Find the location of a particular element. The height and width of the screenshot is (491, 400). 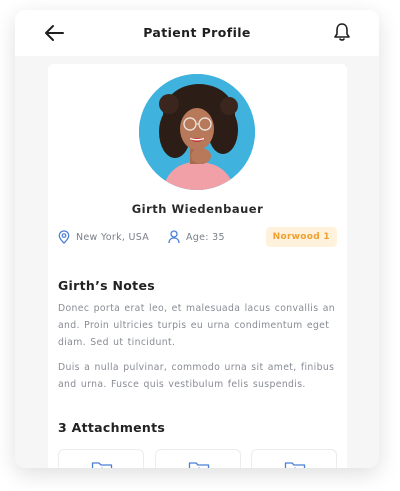

location-pin-icon is located at coordinates (64, 237).